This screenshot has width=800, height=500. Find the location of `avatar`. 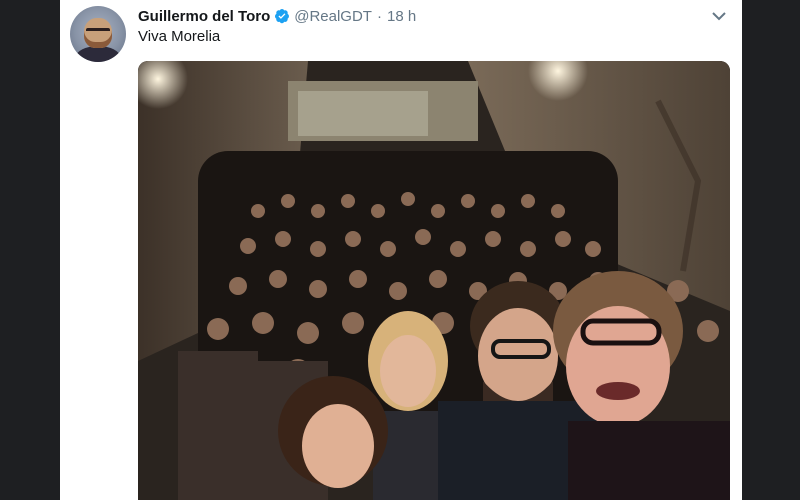

avatar is located at coordinates (98, 34).